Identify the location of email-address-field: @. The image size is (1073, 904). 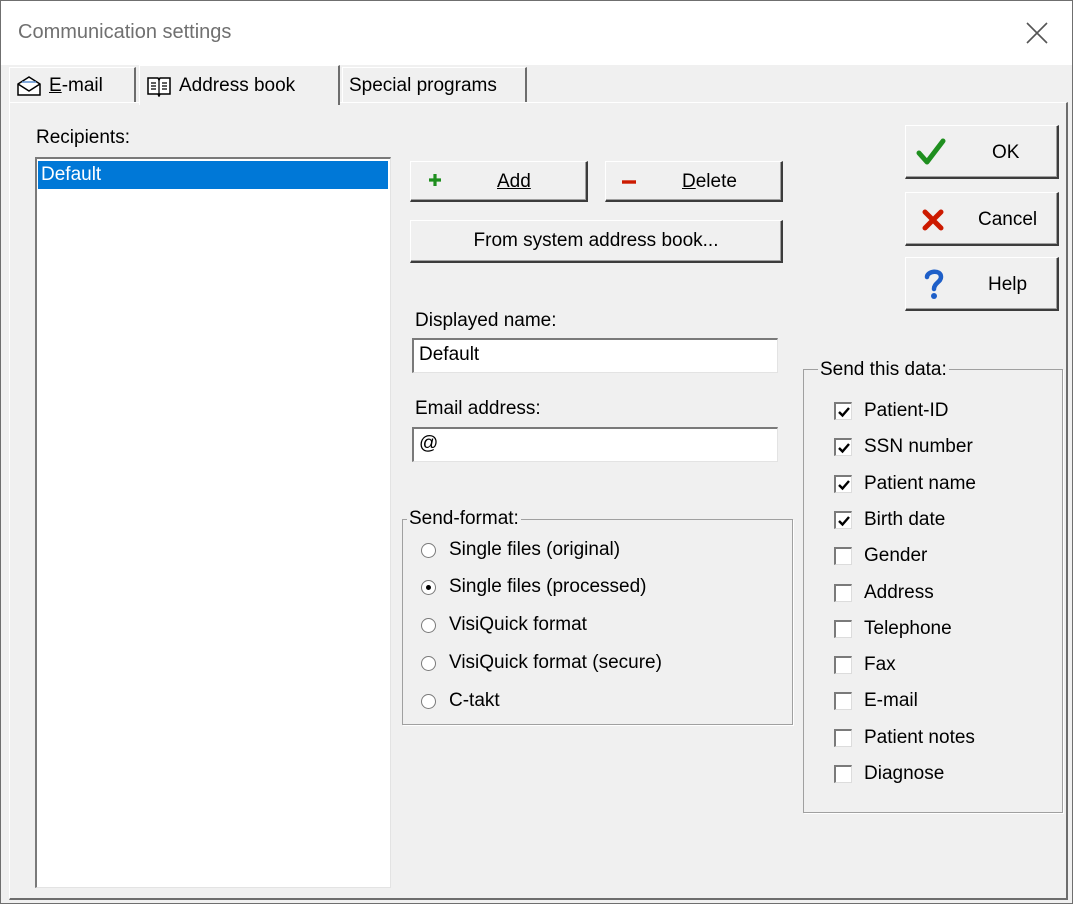
(595, 444).